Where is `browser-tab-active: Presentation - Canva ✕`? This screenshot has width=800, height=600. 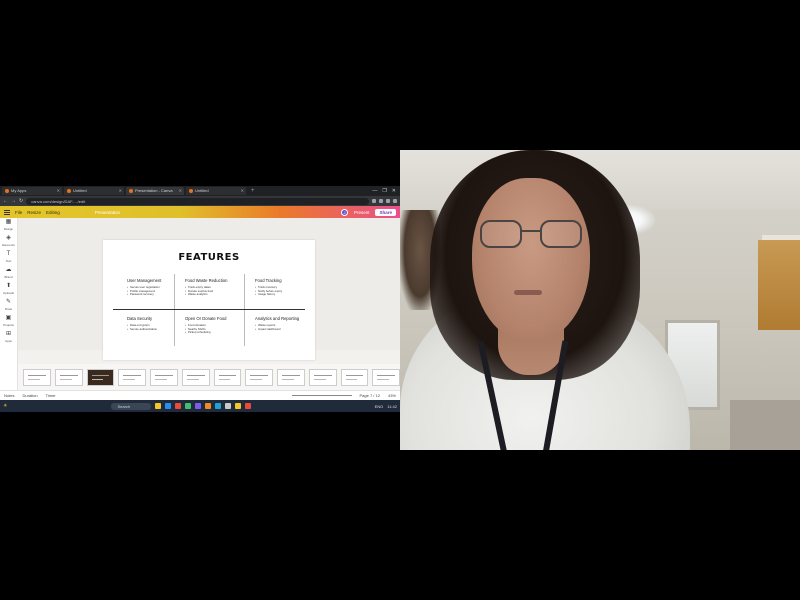 browser-tab-active: Presentation - Canva ✕ is located at coordinates (155, 191).